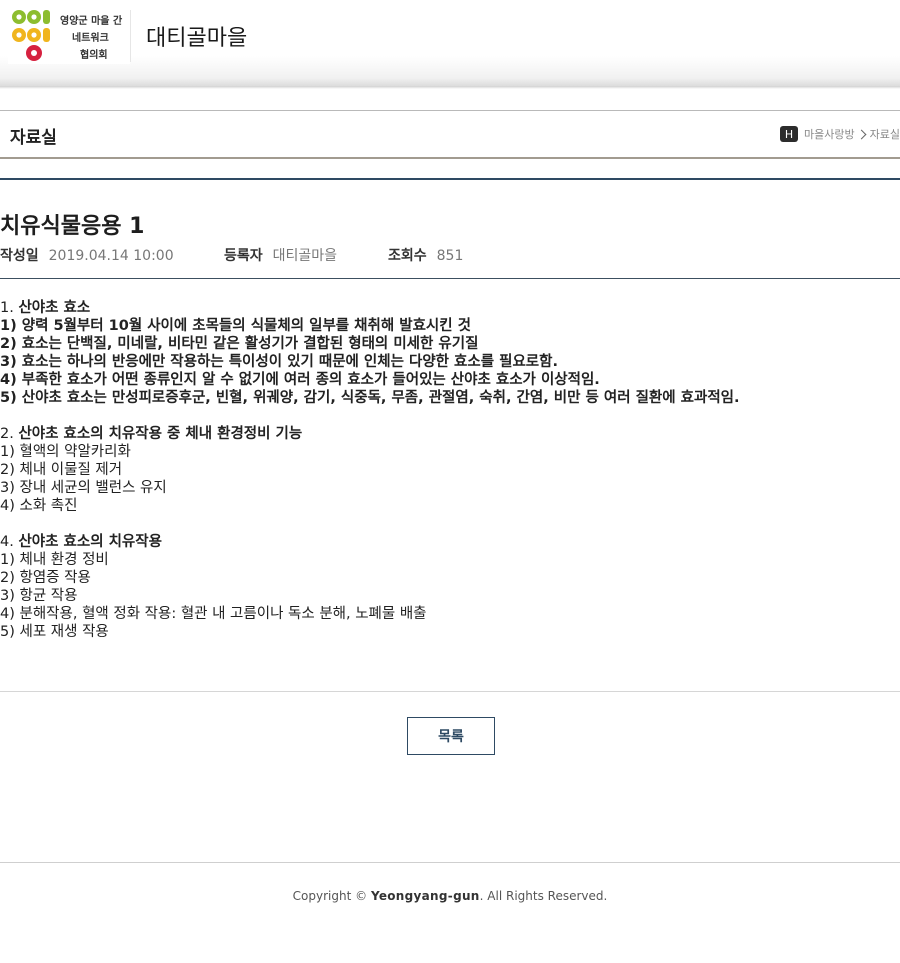  Describe the element at coordinates (861, 134) in the screenshot. I see `chevron-right-icon` at that location.